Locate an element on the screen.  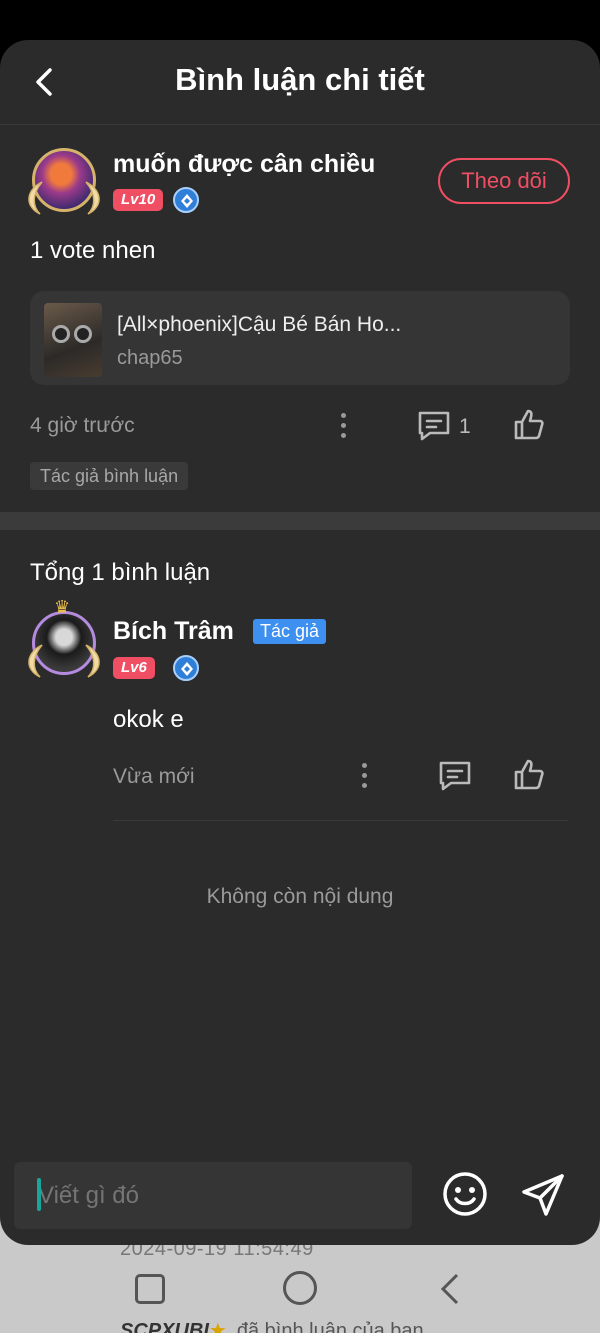
total-replies-label: Tổng 1 bình luận is located at coordinates (120, 572).